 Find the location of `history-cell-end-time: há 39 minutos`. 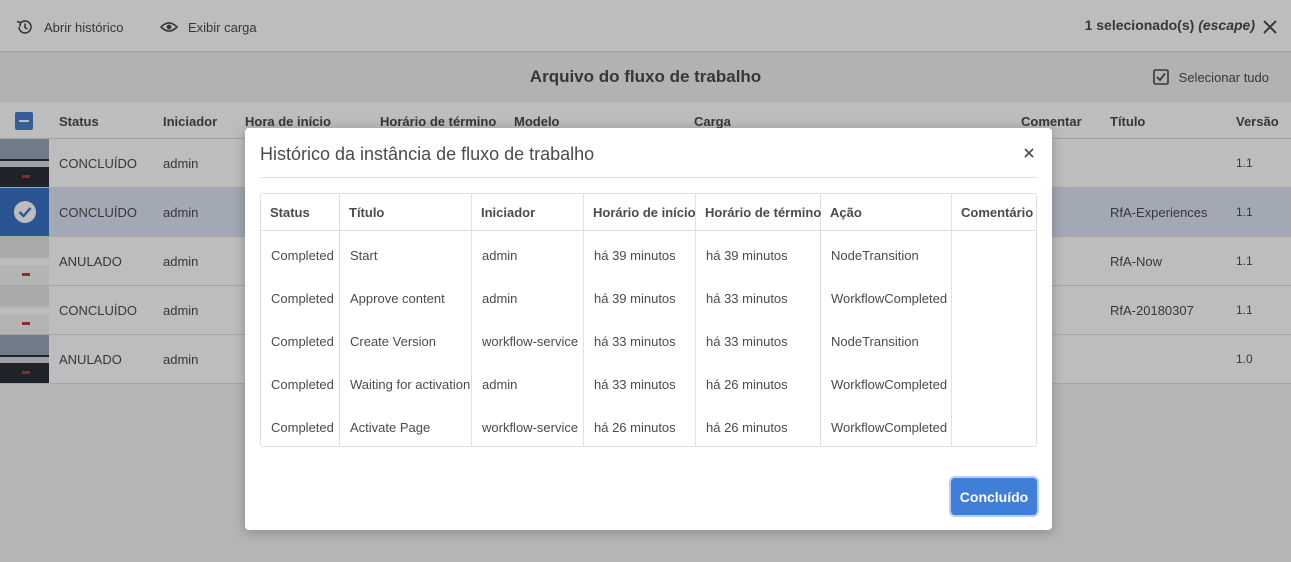

history-cell-end-time: há 39 minutos is located at coordinates (747, 255).